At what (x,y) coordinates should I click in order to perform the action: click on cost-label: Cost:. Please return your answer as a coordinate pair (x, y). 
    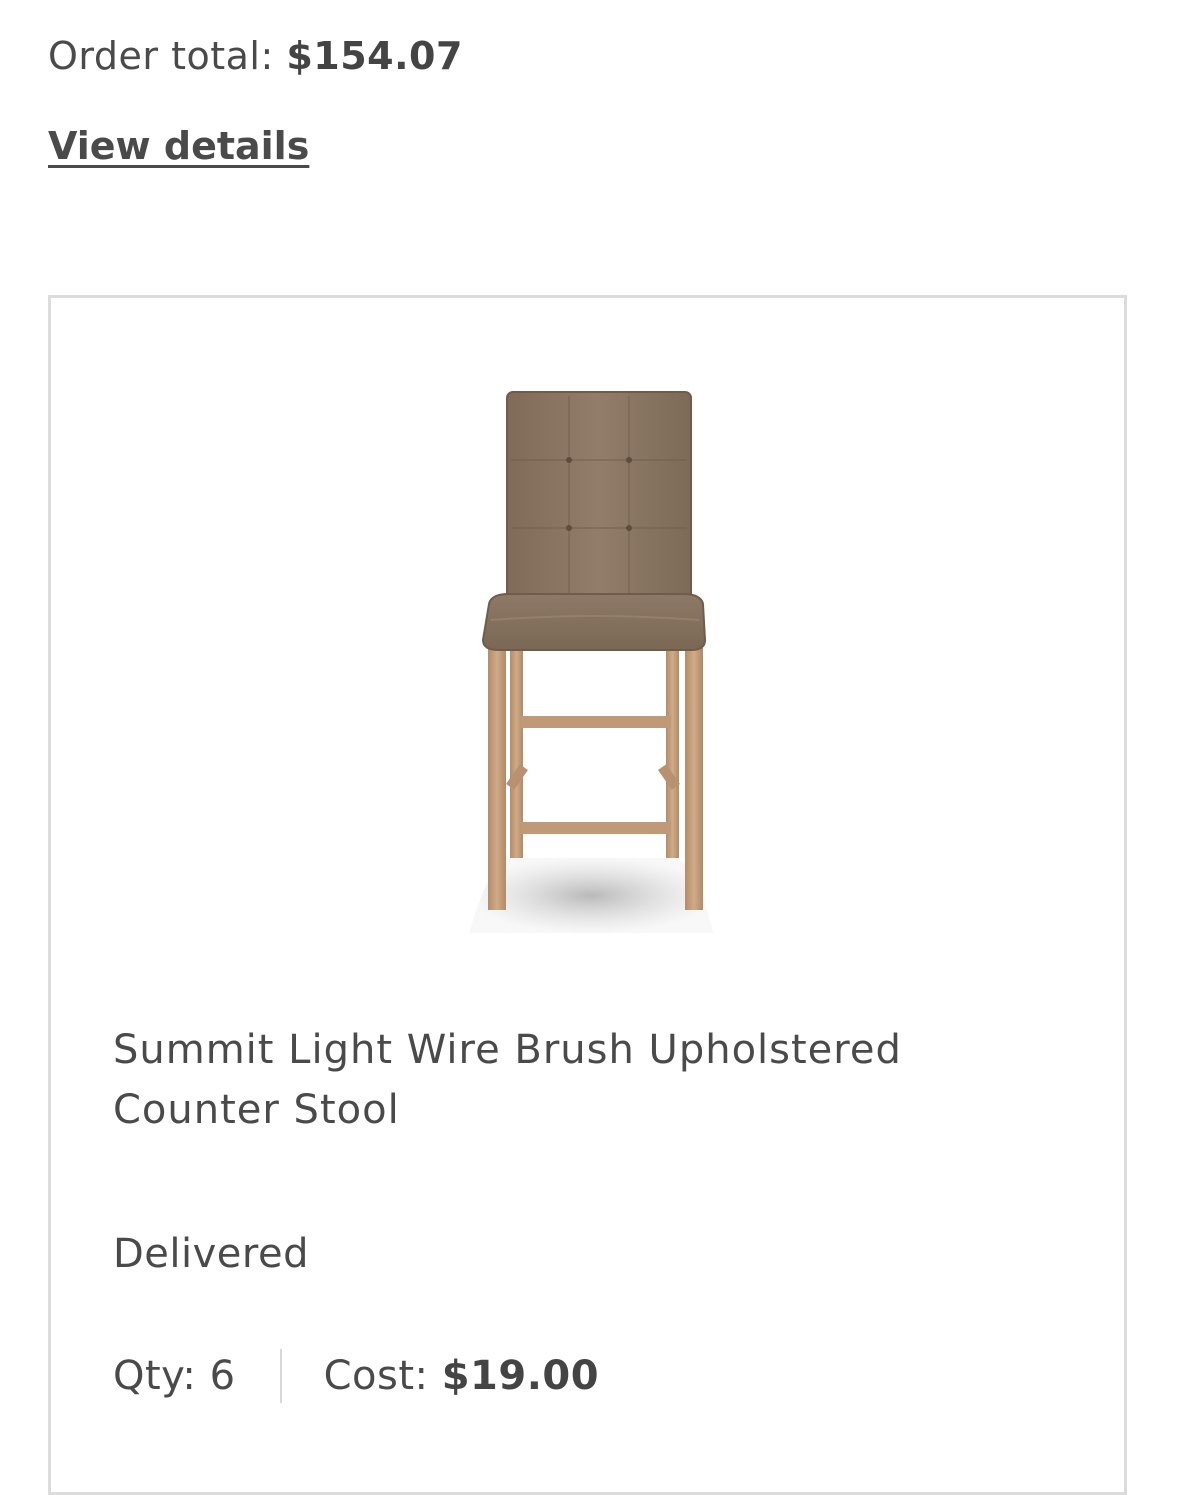
    Looking at the image, I should click on (376, 1376).